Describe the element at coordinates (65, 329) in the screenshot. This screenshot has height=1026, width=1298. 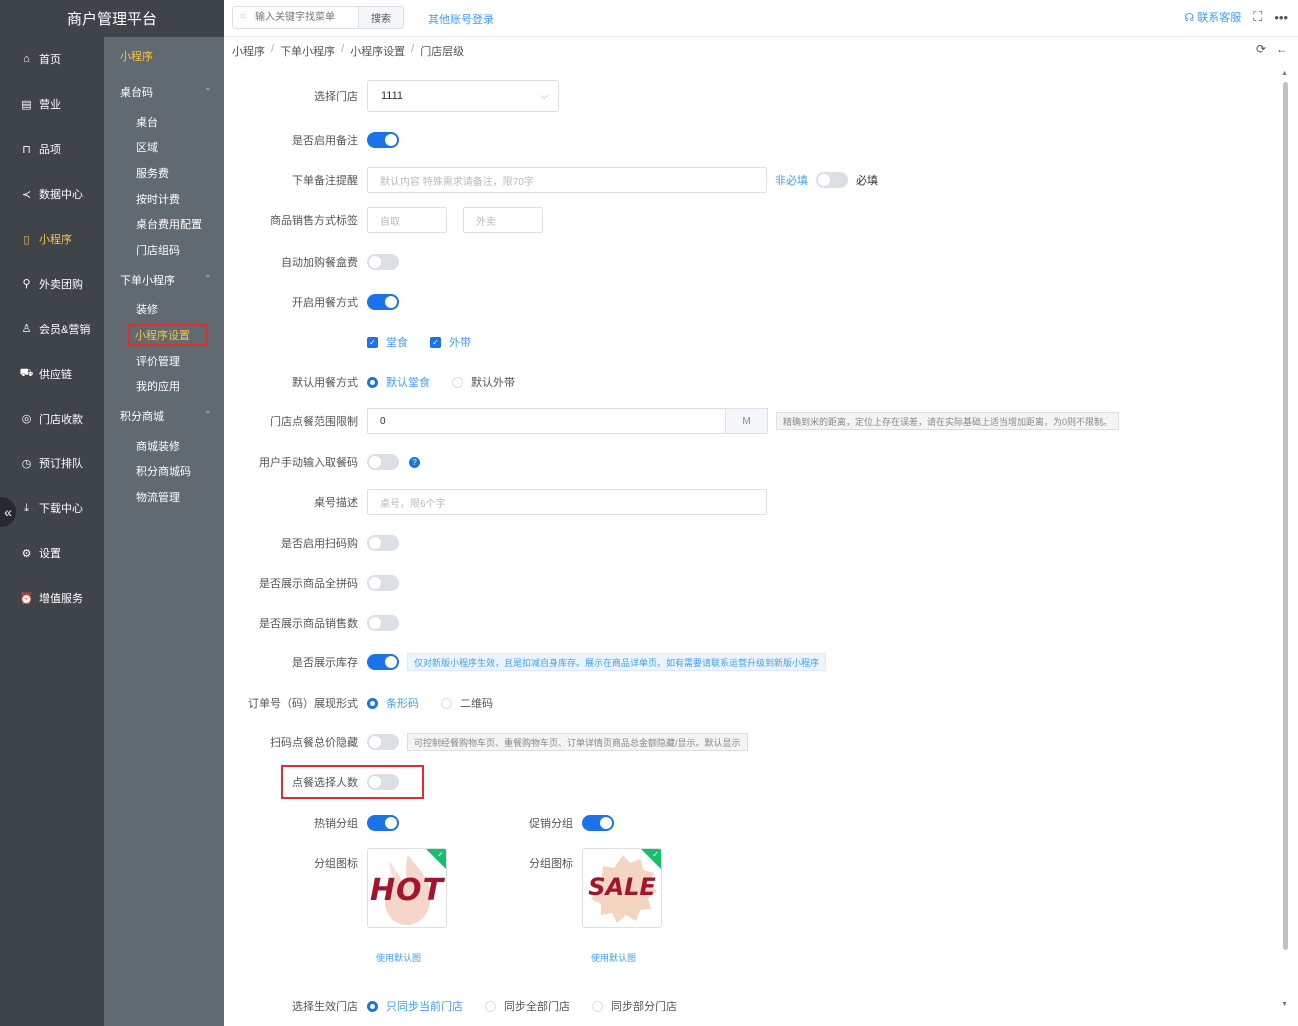
I see `nav-item-label: 会员&营销` at that location.